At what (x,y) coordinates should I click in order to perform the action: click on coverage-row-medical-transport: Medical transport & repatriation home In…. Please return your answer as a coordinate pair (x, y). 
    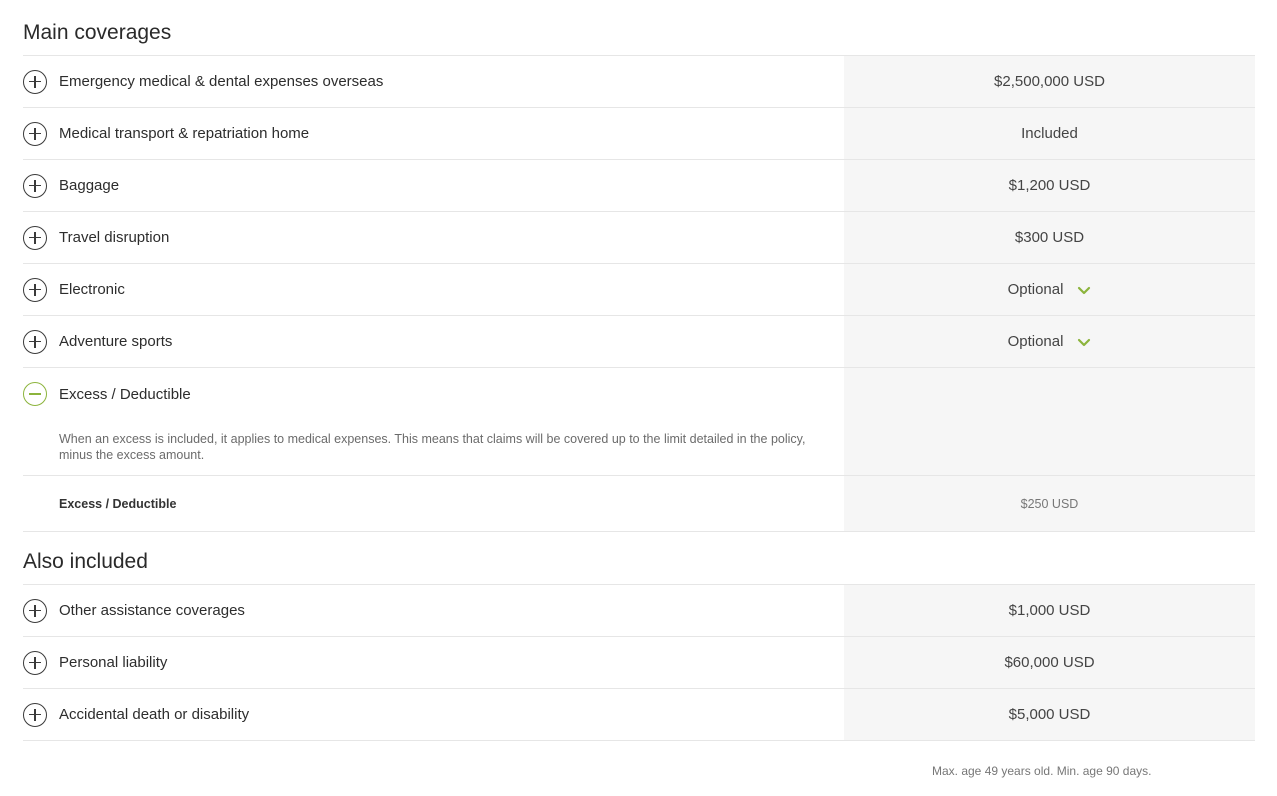
    Looking at the image, I should click on (639, 134).